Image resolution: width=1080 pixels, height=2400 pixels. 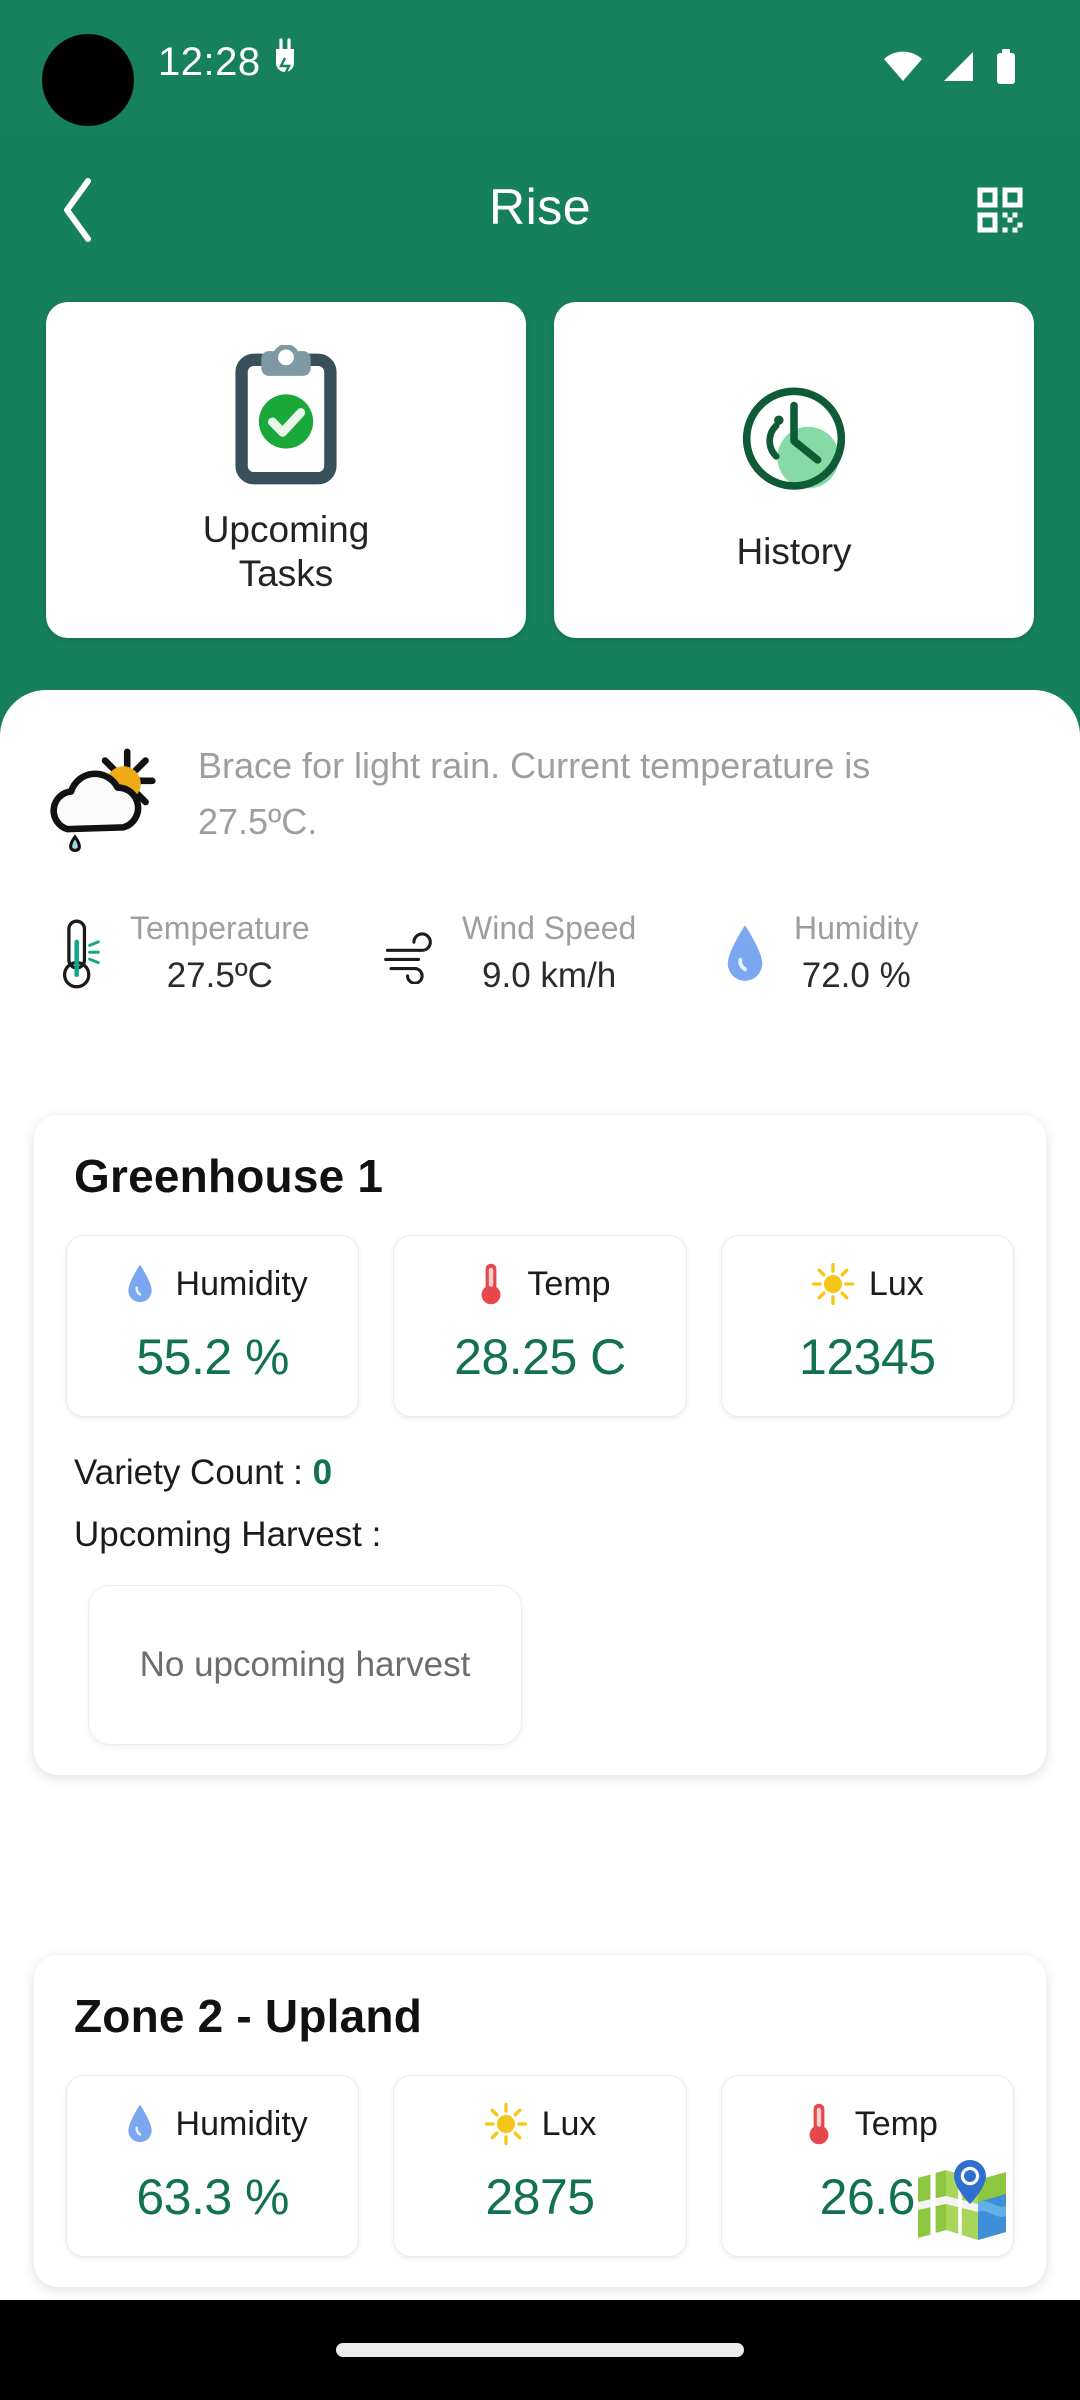 What do you see at coordinates (212, 2197) in the screenshot?
I see `metric-value: 63.3 %` at bounding box center [212, 2197].